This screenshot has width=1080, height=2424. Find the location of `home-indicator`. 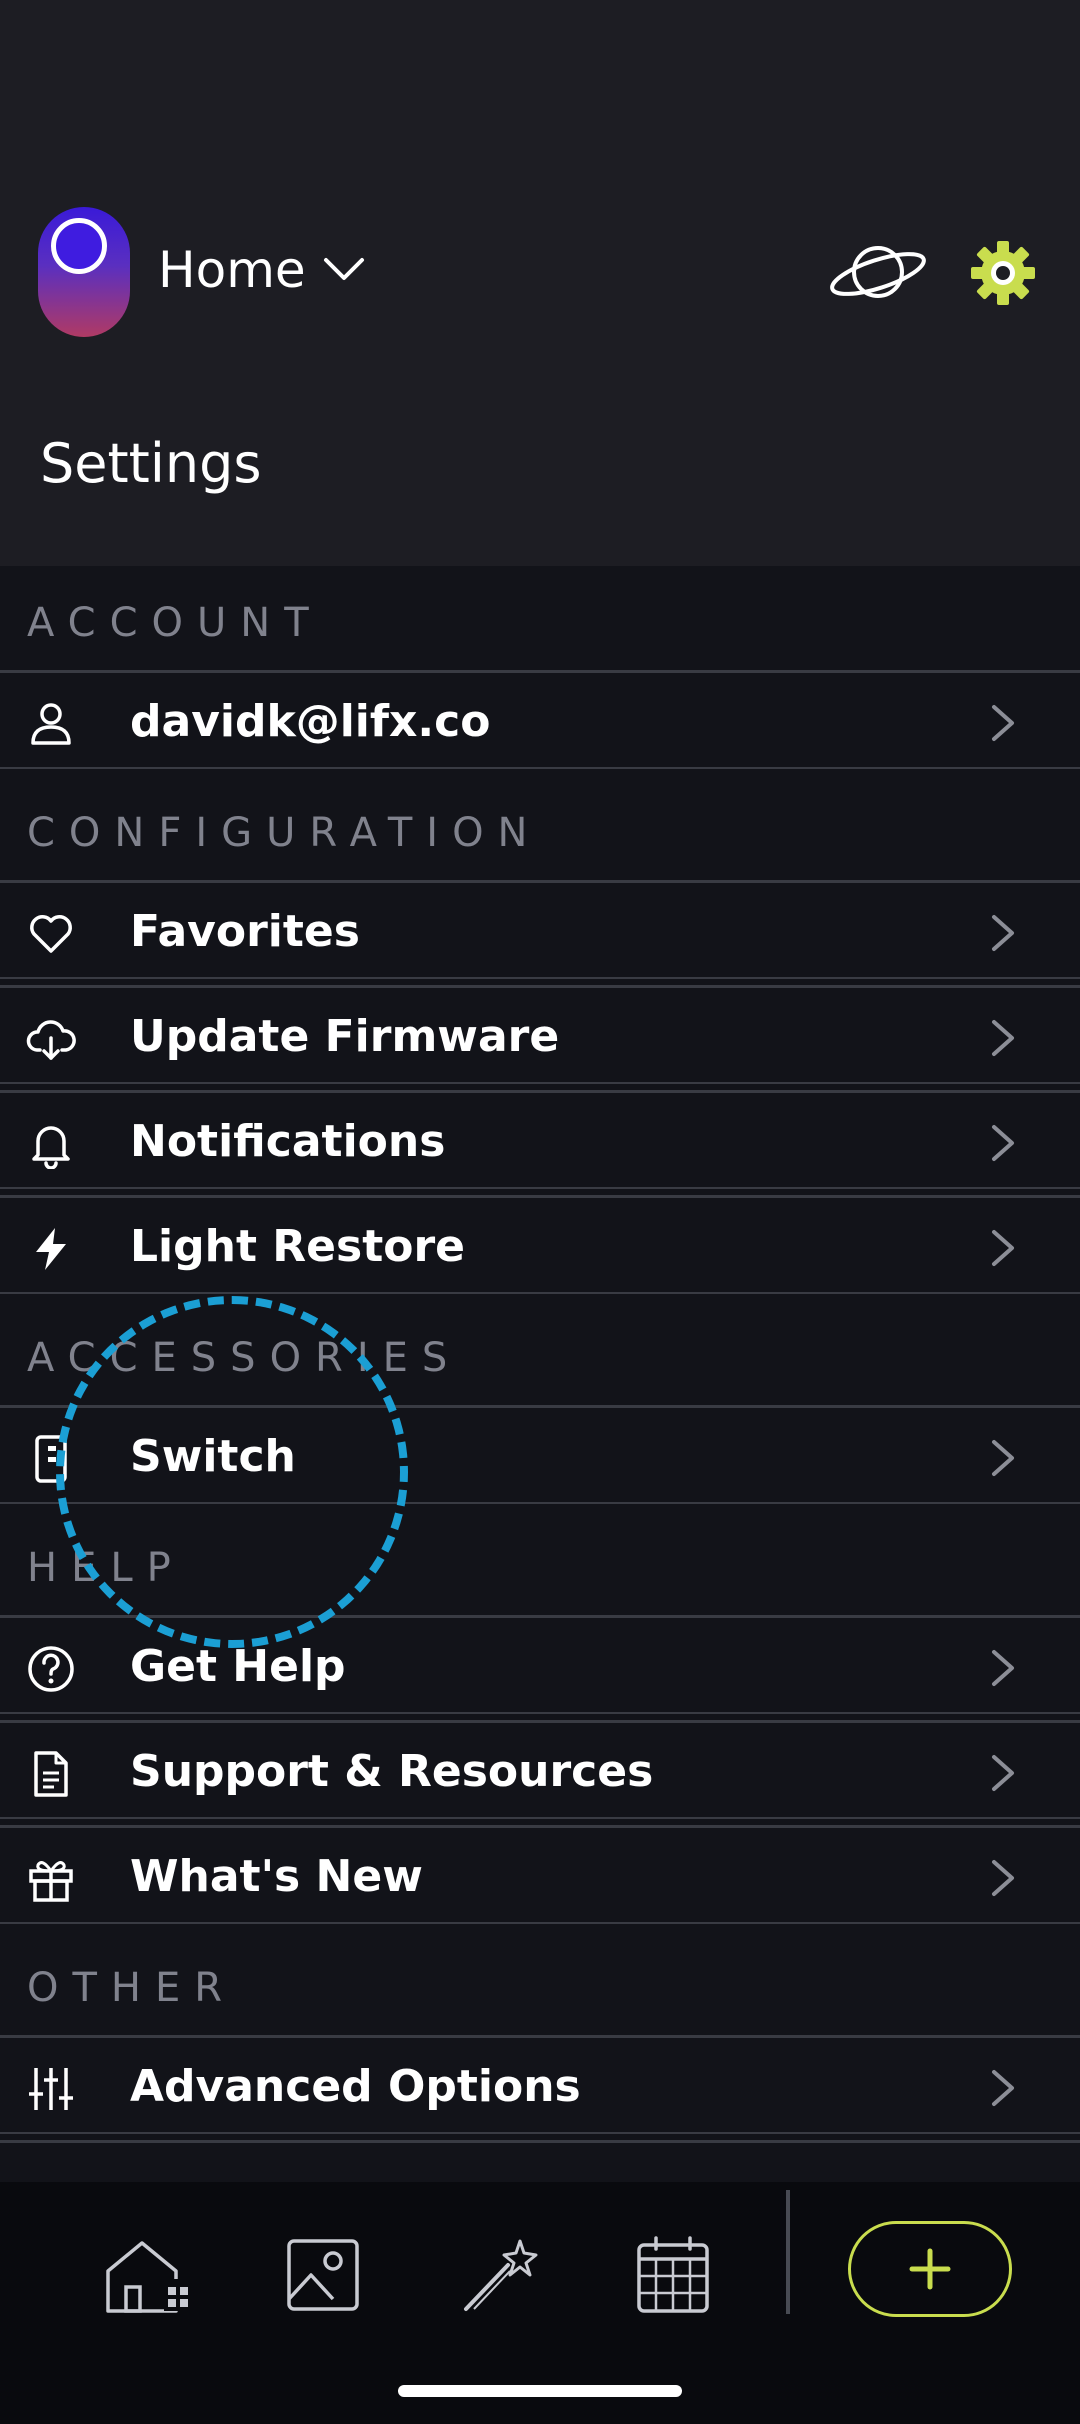

home-indicator is located at coordinates (540, 2391).